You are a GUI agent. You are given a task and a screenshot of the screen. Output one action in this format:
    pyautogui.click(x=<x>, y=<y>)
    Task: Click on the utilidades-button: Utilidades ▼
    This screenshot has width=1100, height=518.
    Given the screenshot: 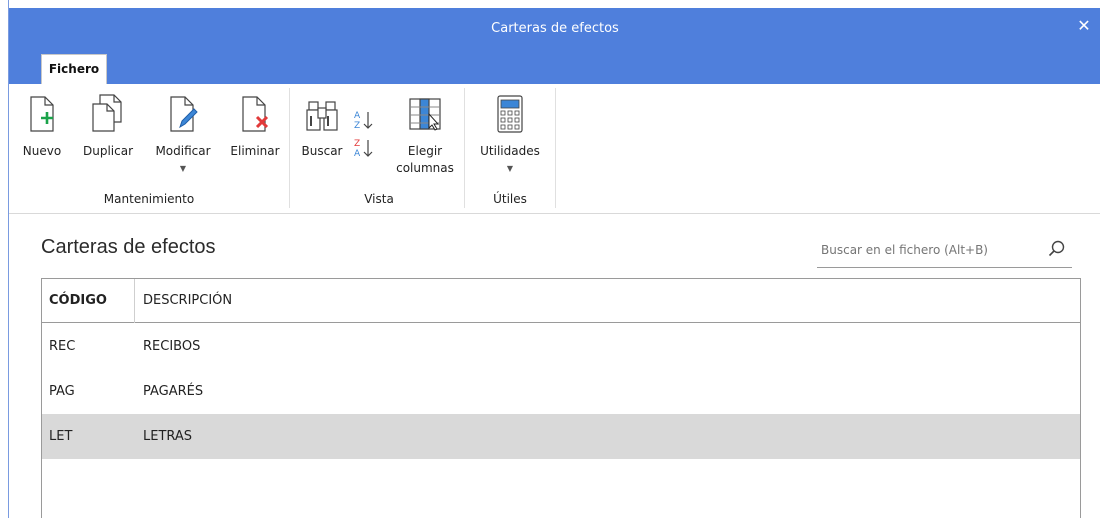 What is the action you would take?
    pyautogui.click(x=510, y=134)
    